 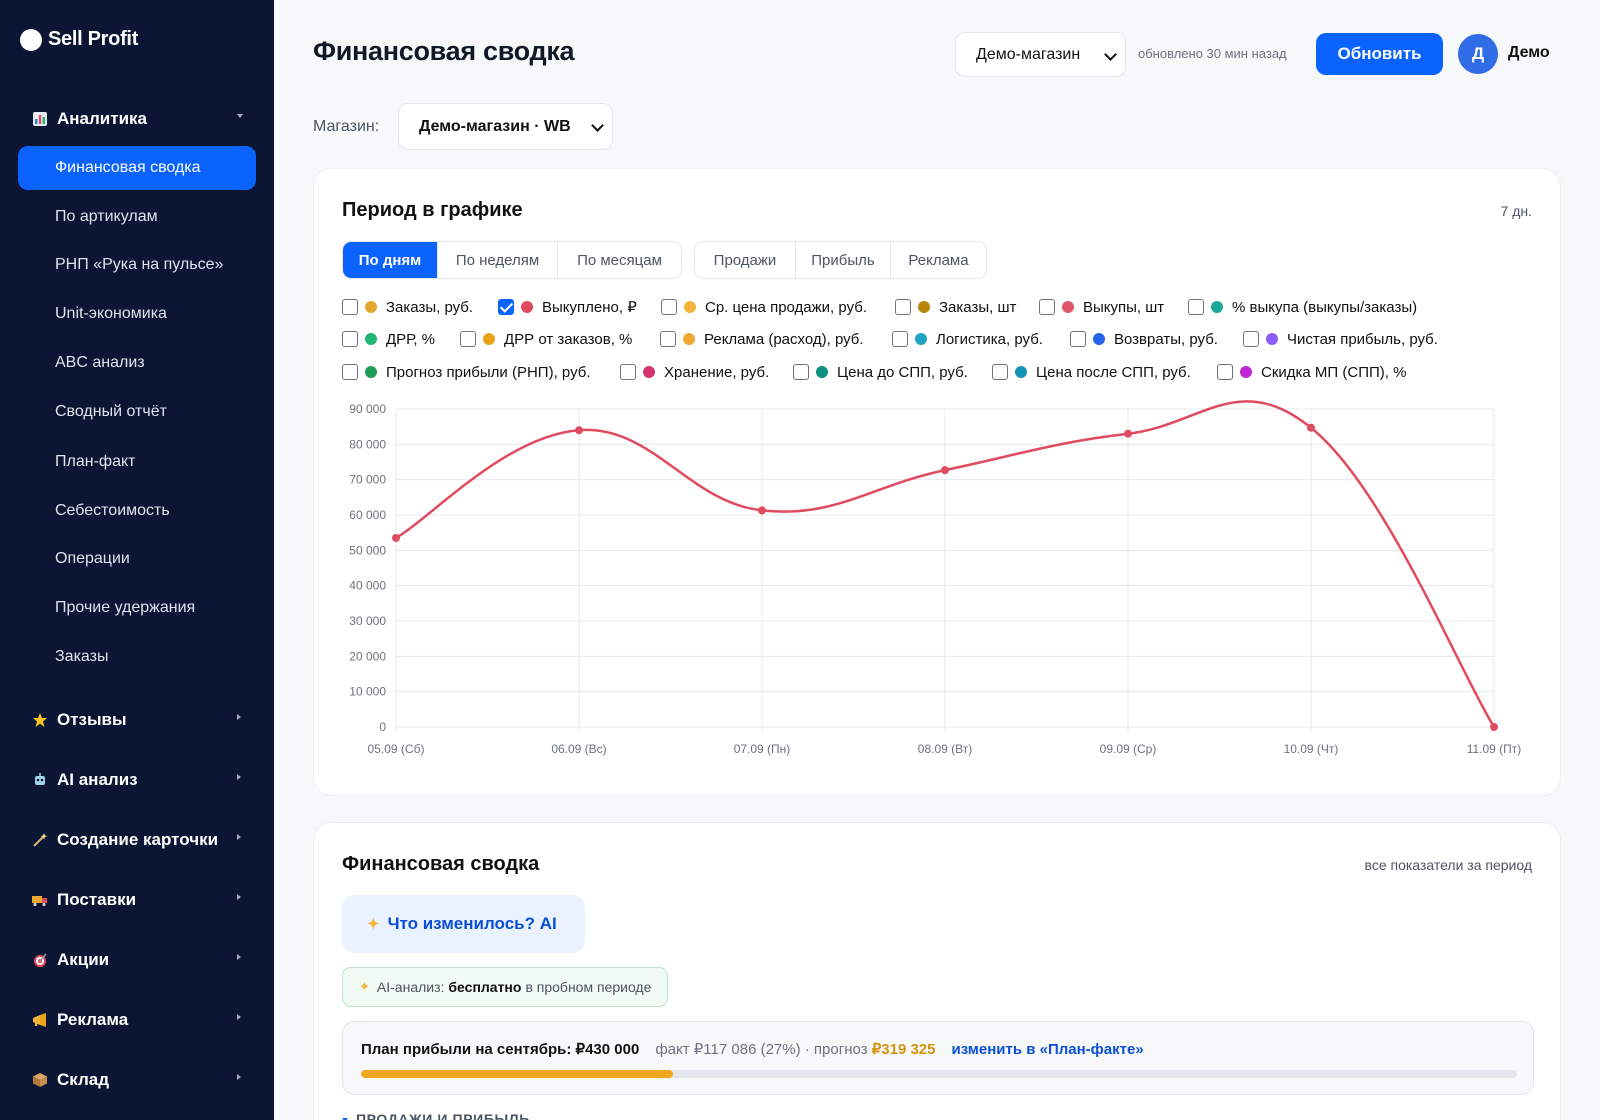 What do you see at coordinates (1101, 307) in the screenshot?
I see `legend-buyouts-pcs: Выкупы, шт` at bounding box center [1101, 307].